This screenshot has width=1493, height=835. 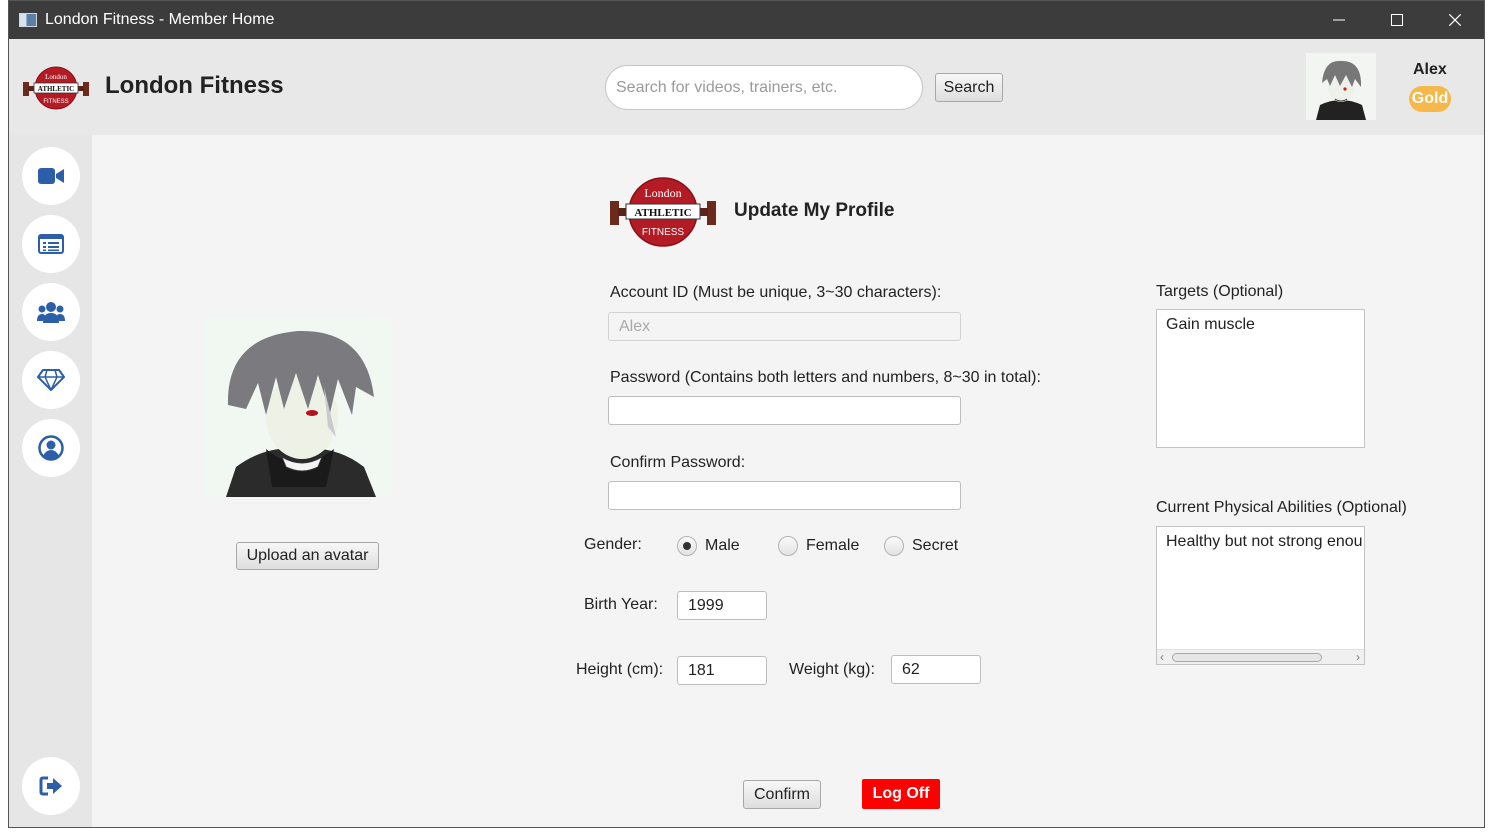 I want to click on gender-option-label: Male, so click(x=722, y=545).